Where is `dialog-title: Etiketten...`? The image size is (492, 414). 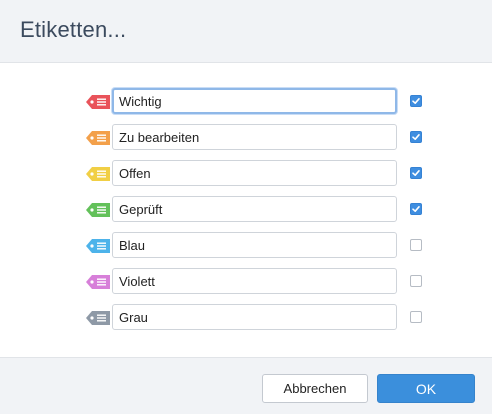
dialog-title: Etiketten... is located at coordinates (73, 29).